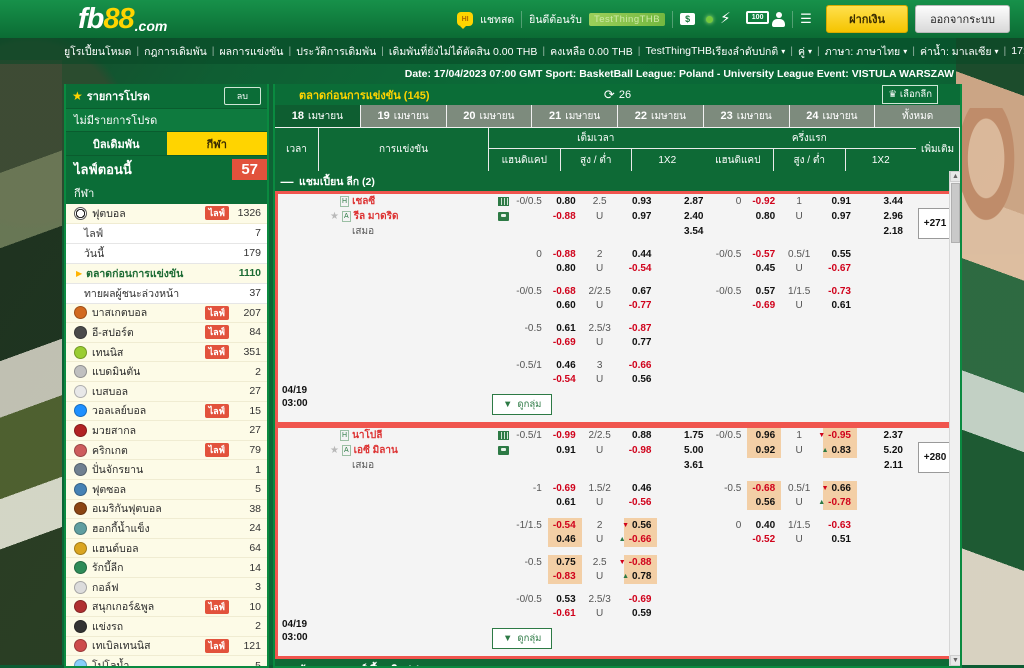  What do you see at coordinates (565, 269) in the screenshot?
I see `ft-handicap-odd-2: 0.80` at bounding box center [565, 269].